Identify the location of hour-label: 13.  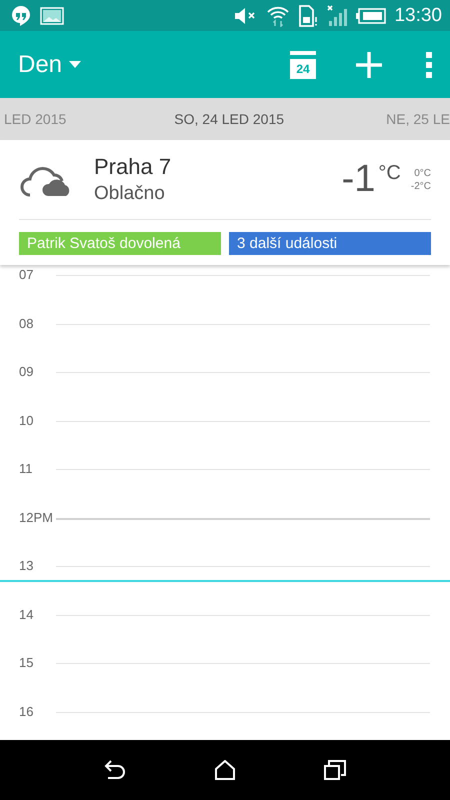
(26, 566).